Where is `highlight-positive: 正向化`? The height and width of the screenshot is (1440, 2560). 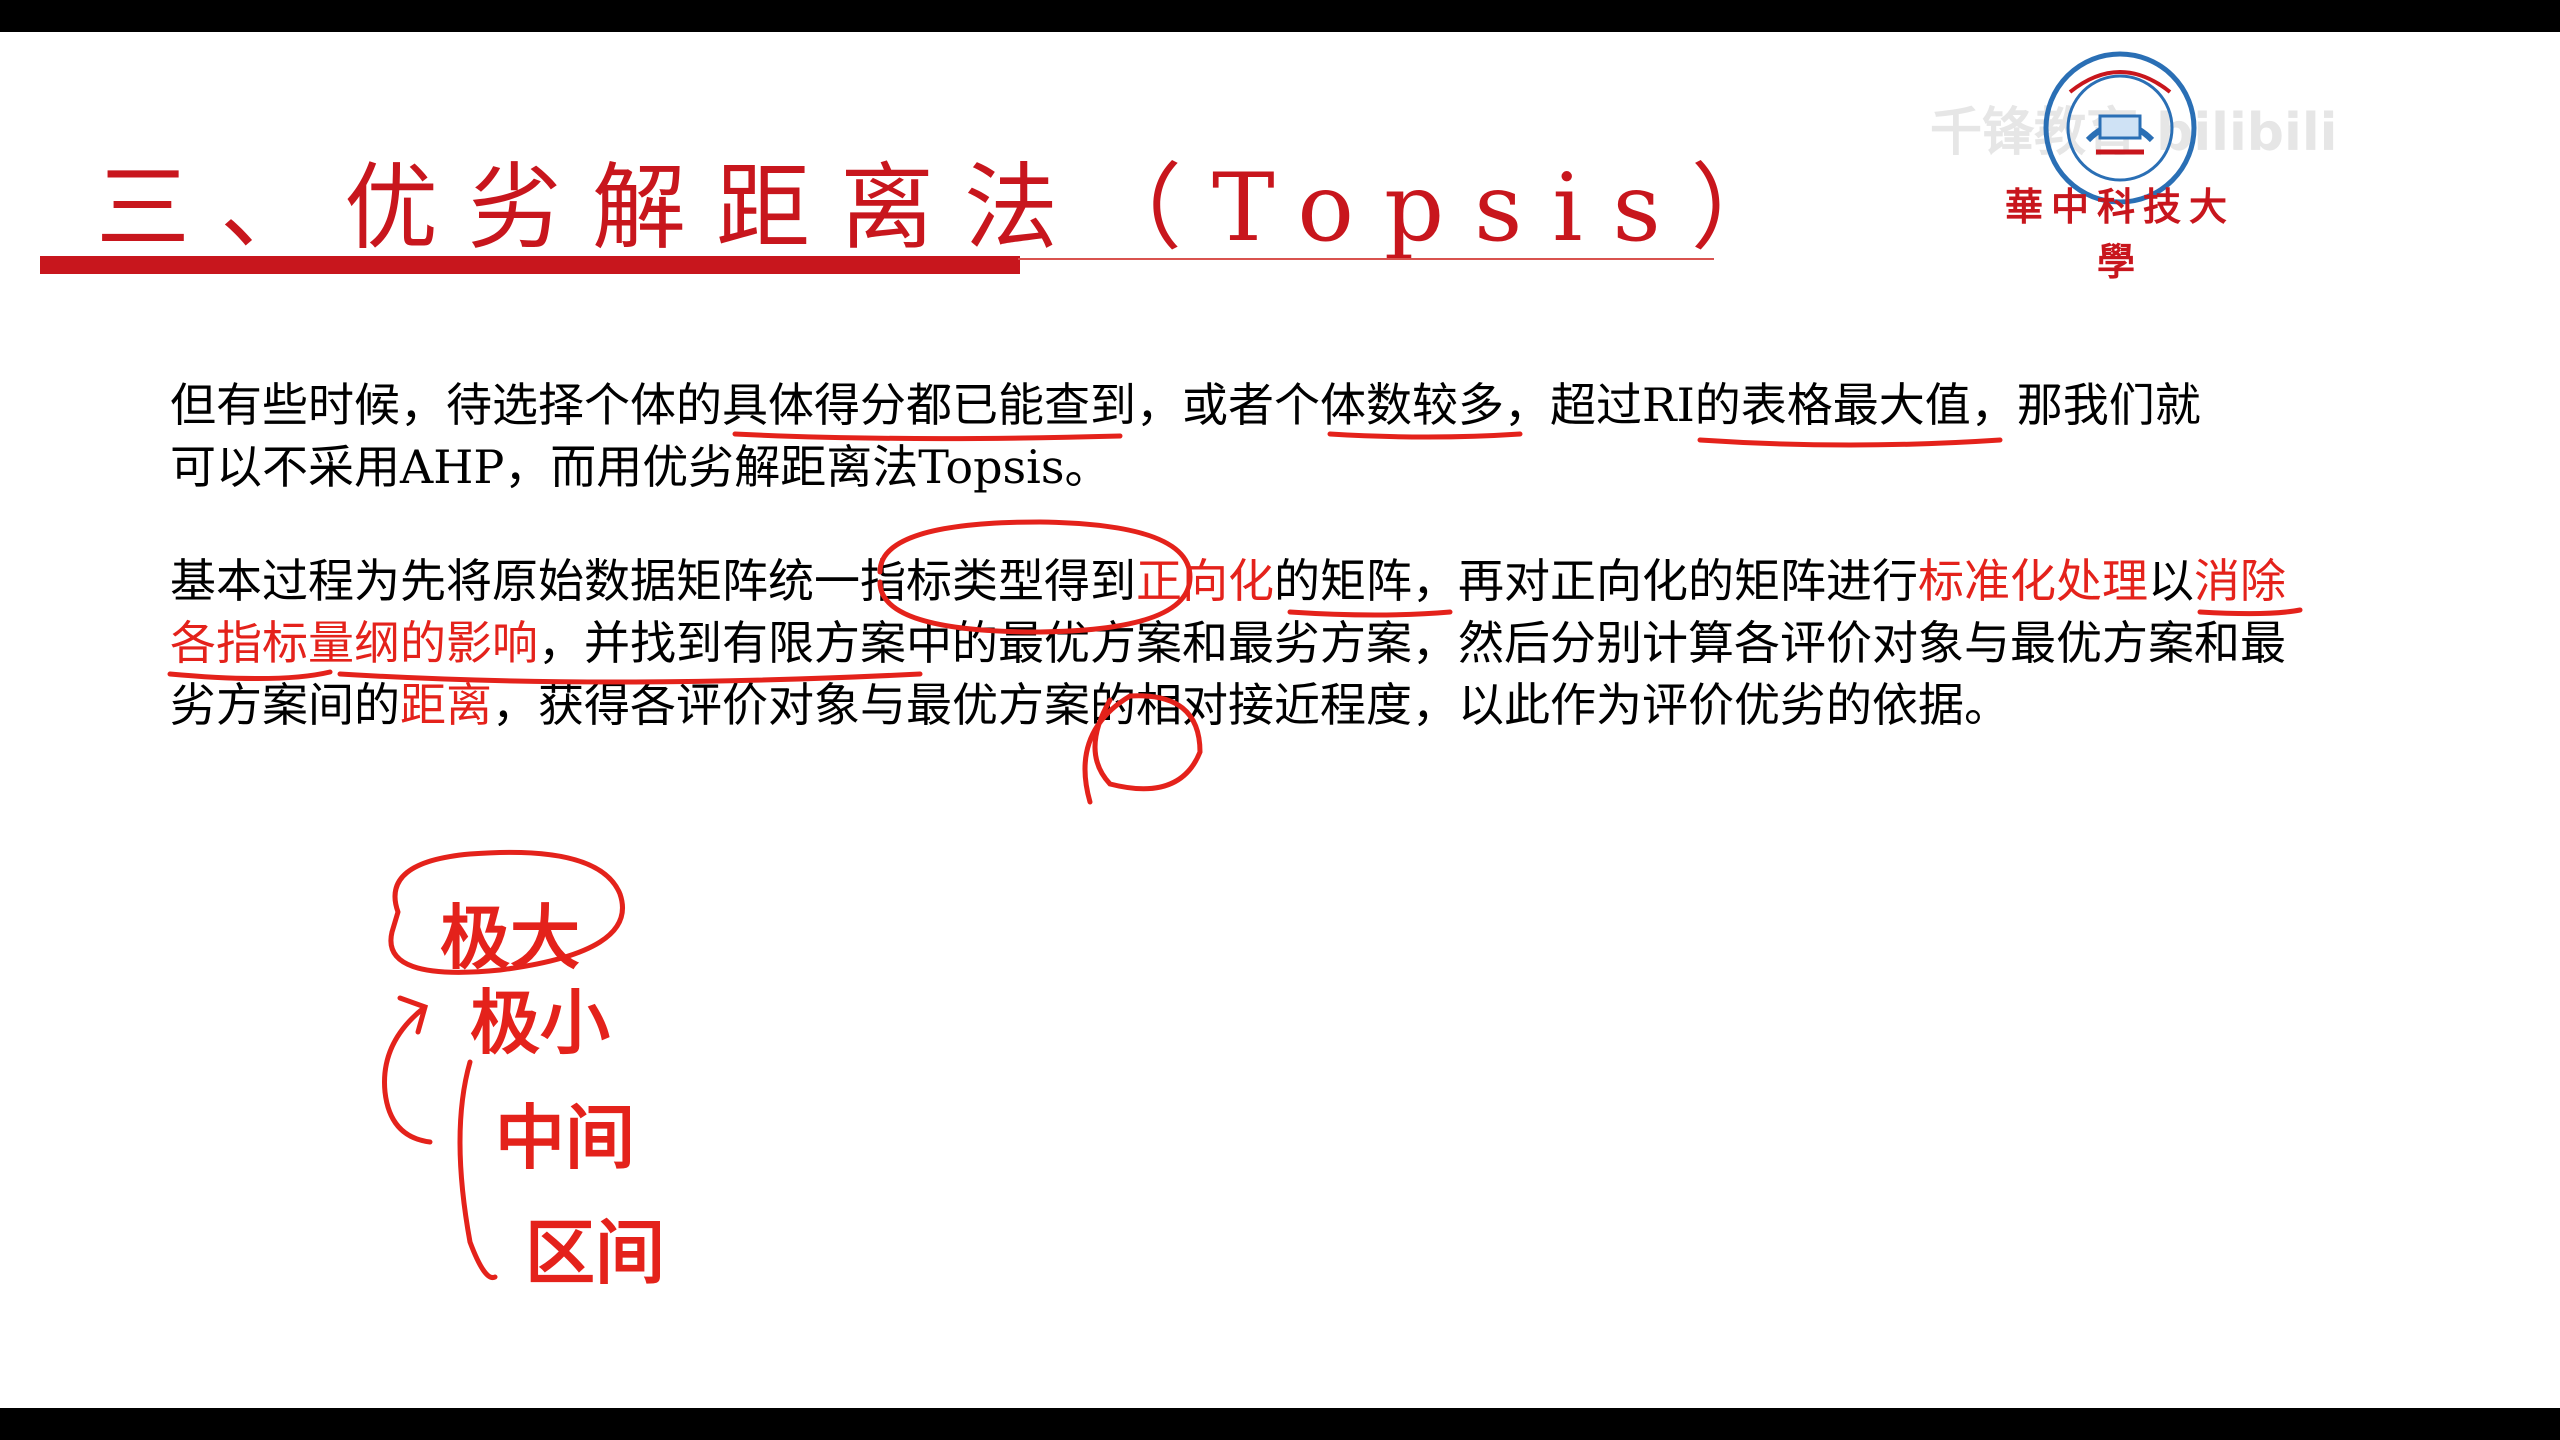 highlight-positive: 正向化 is located at coordinates (1205, 581).